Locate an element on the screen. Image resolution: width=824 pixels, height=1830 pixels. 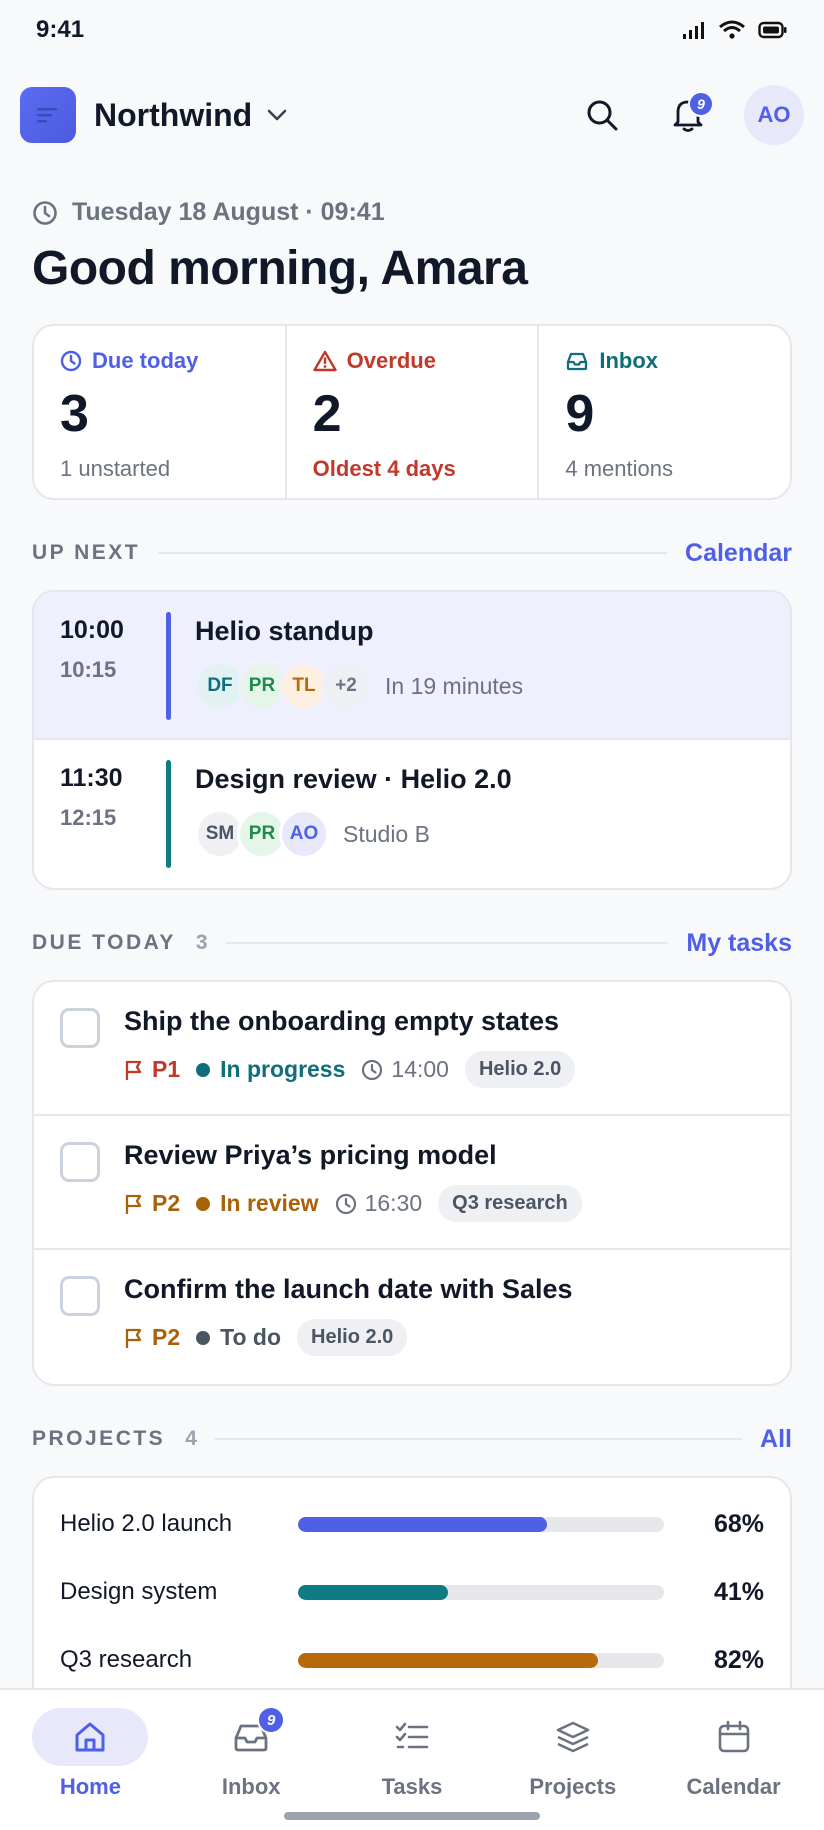
task-priority: P2 is located at coordinates (152, 1337).